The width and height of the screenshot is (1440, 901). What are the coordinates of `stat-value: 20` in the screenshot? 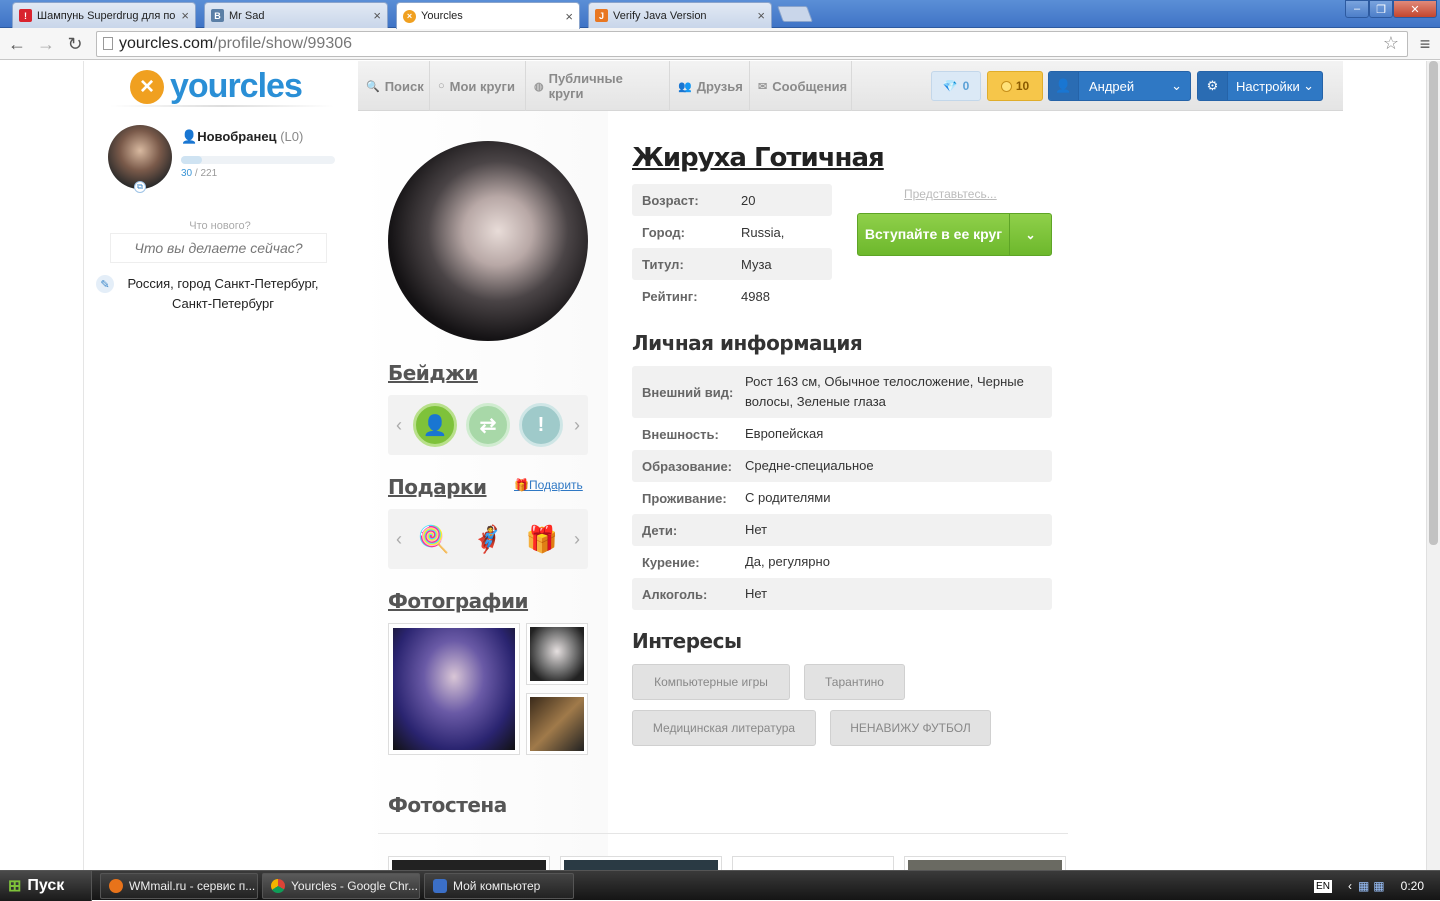 It's located at (748, 200).